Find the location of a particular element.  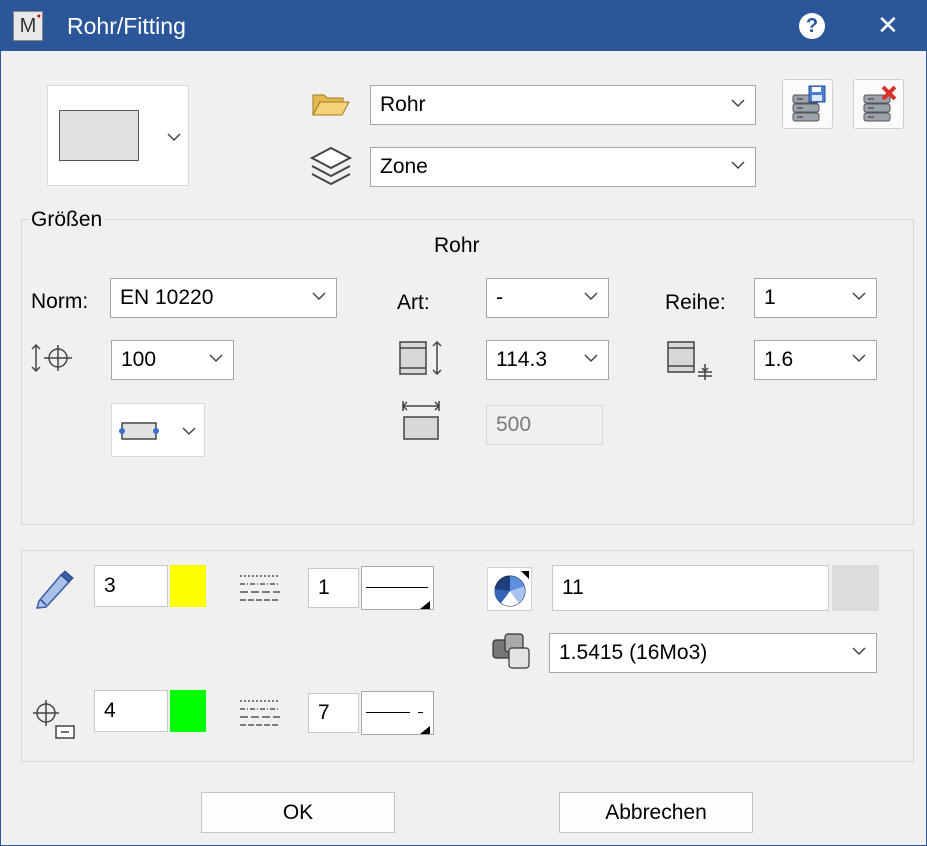

title-bar: M ● Rohr/Fitting ? ✕ is located at coordinates (463, 26).